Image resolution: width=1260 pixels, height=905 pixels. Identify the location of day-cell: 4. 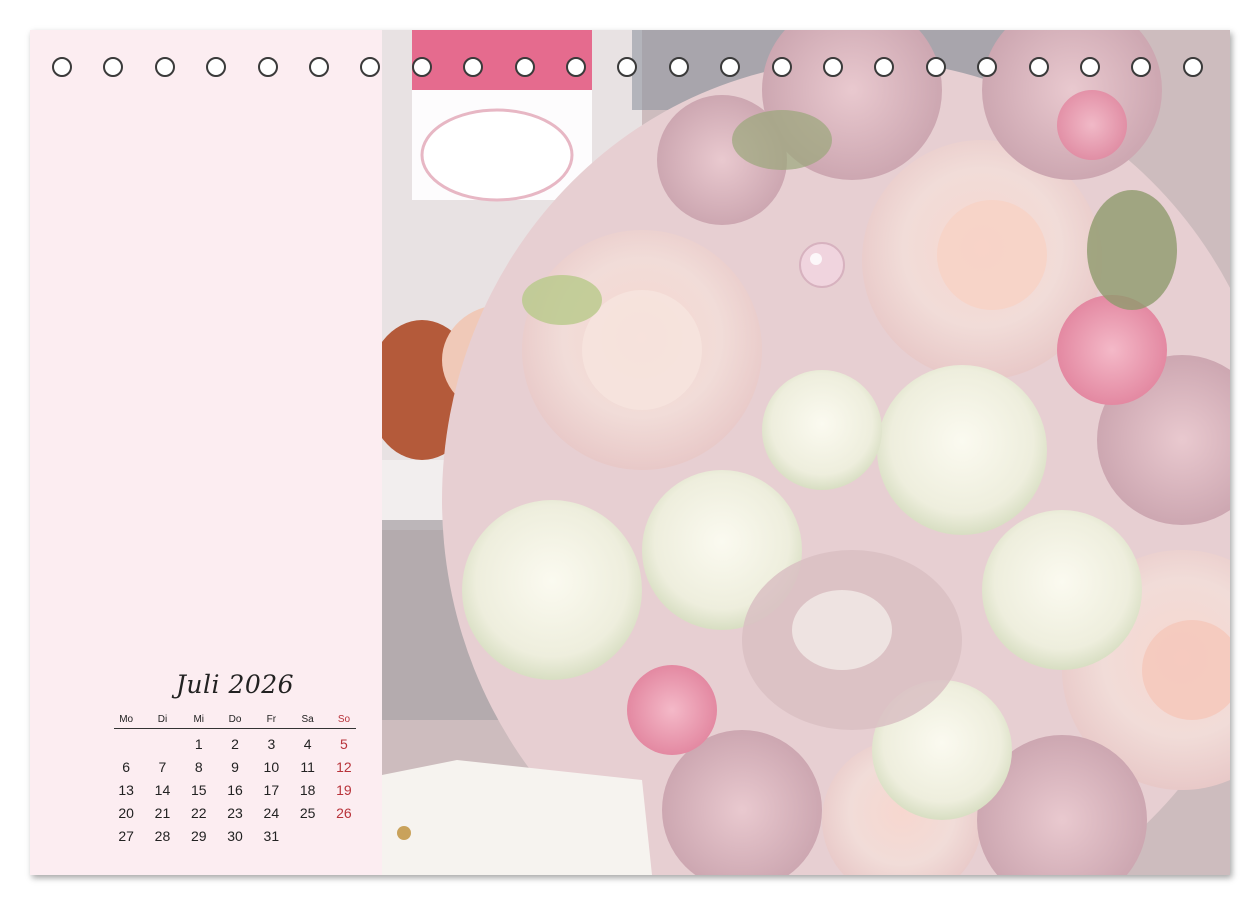
(307, 744).